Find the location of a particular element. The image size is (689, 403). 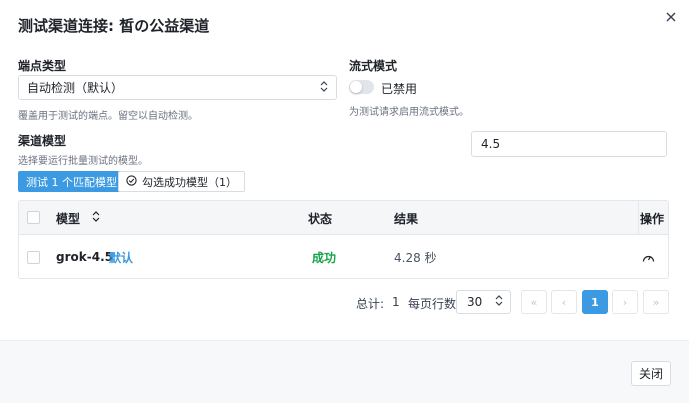

rows-per-page-select: 30 is located at coordinates (483, 302).